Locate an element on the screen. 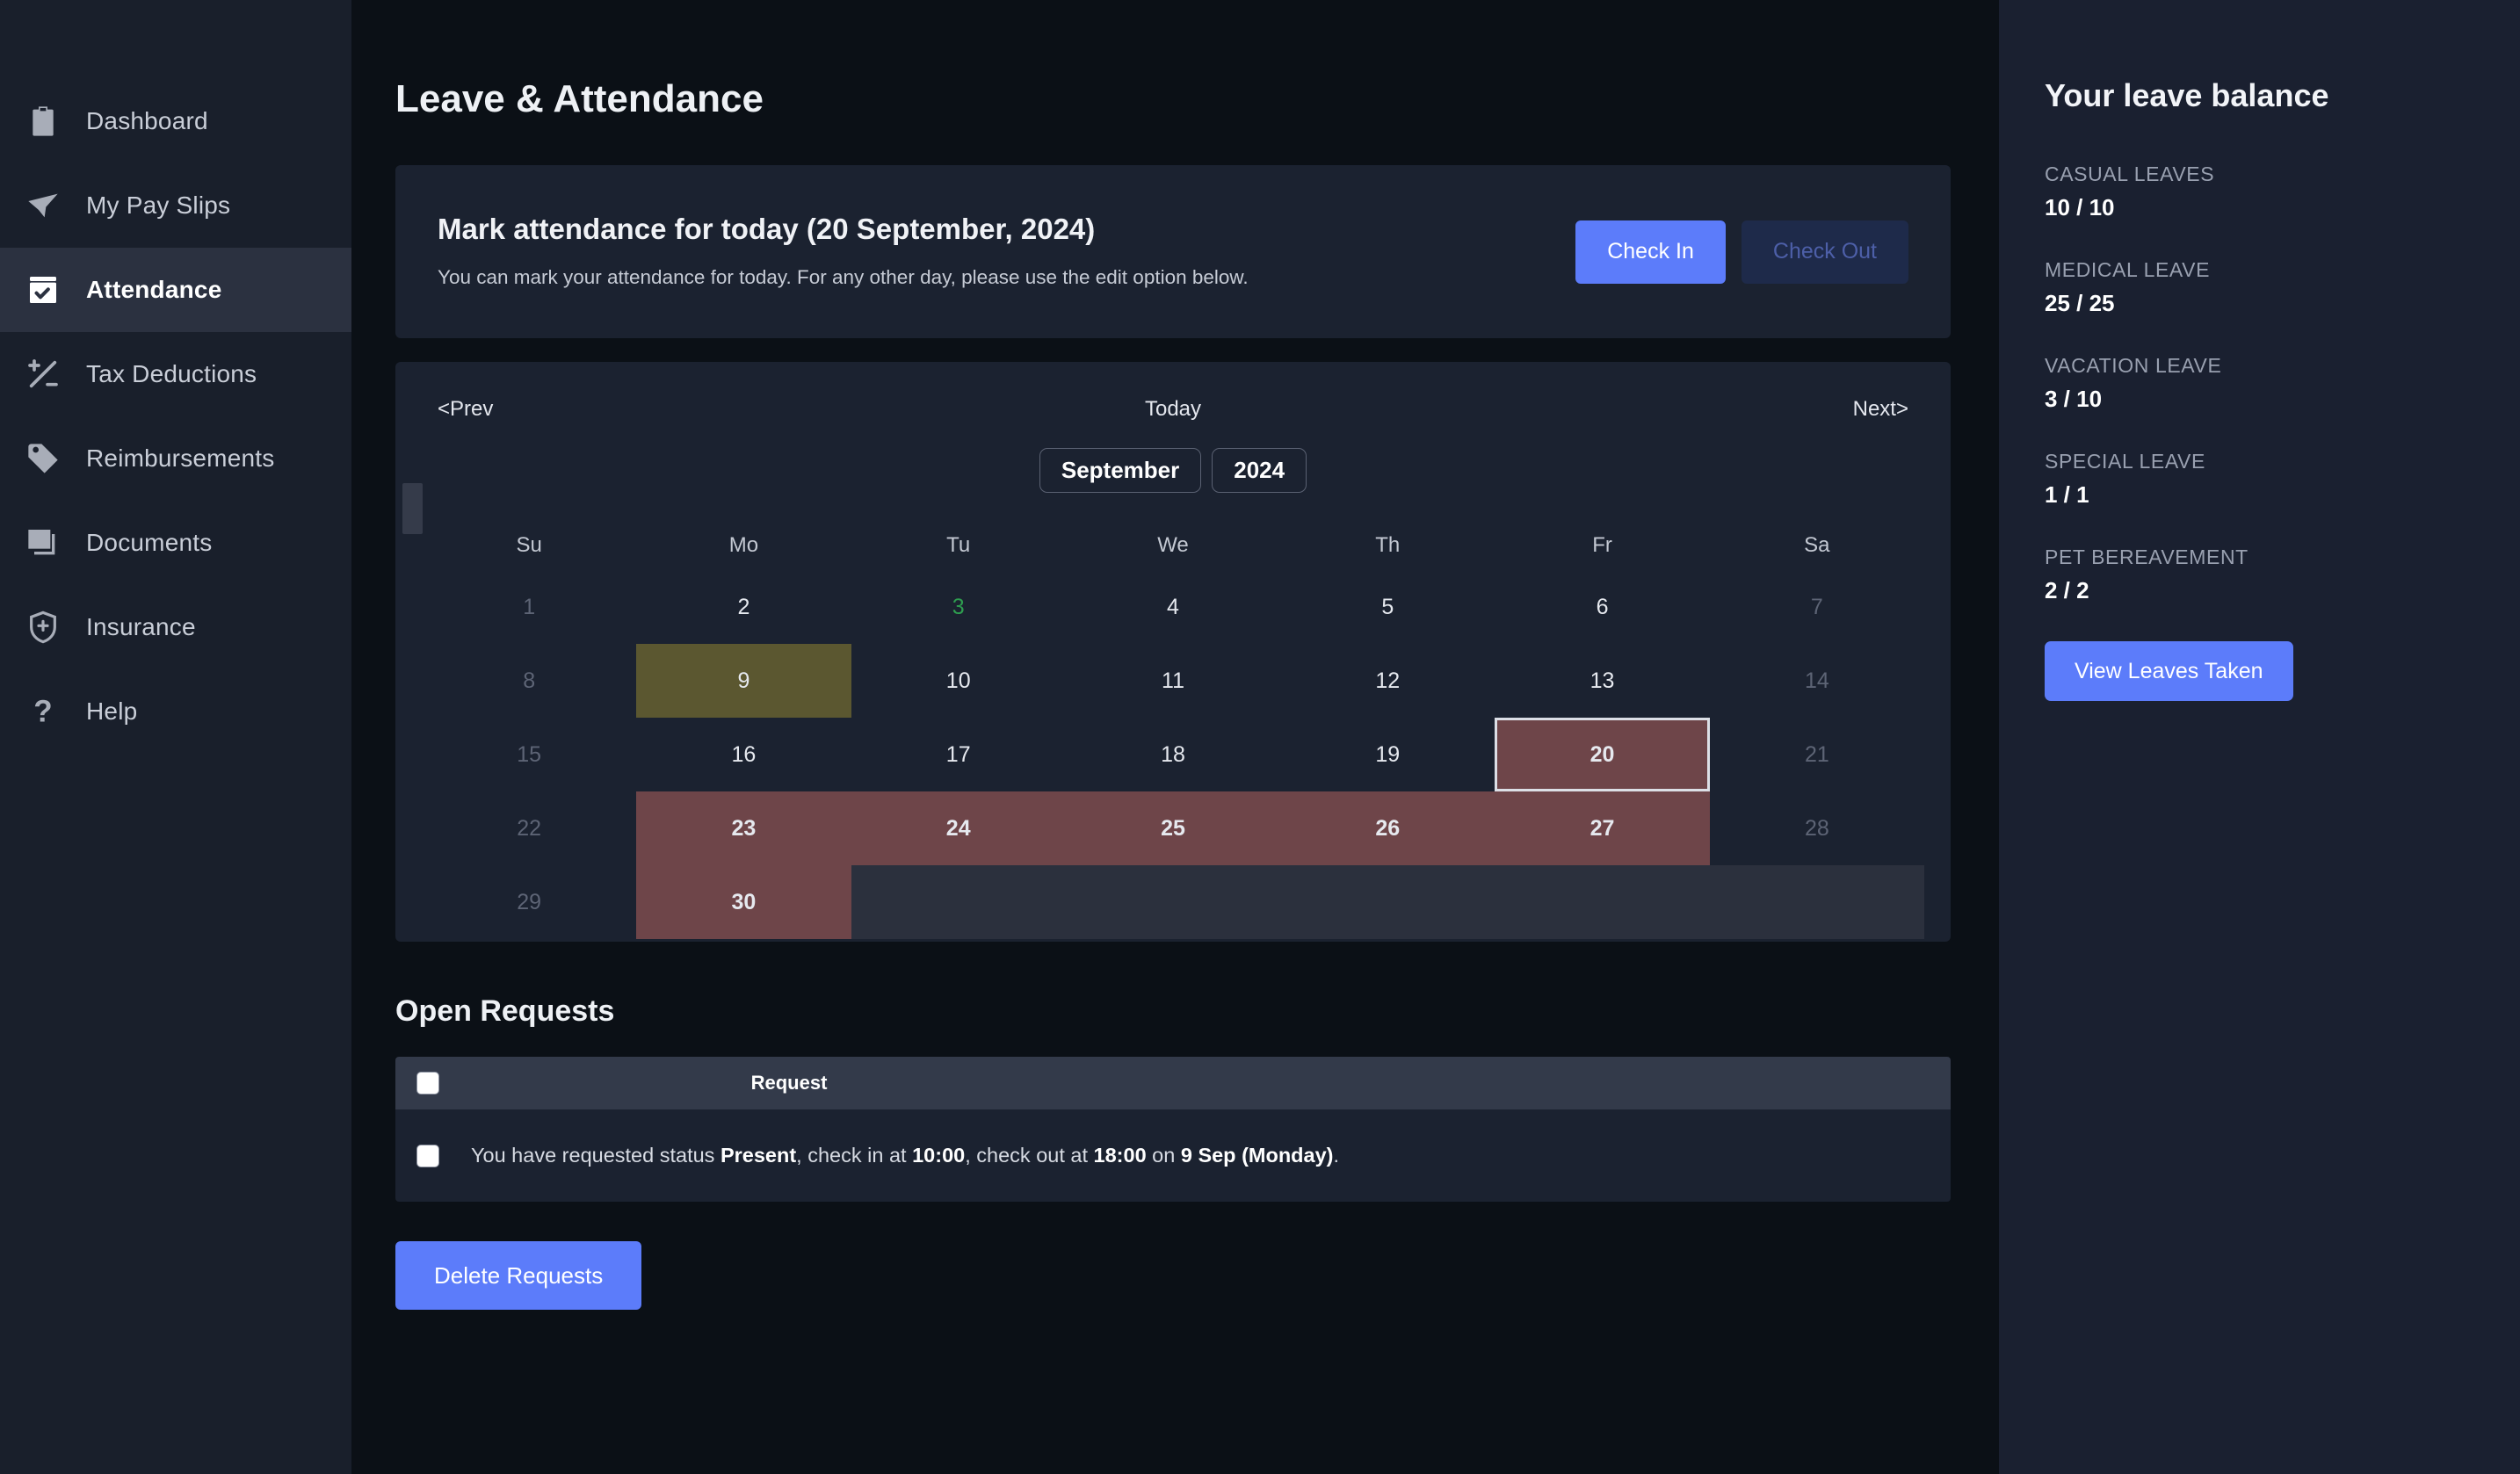  calendar-day-4: 4 is located at coordinates (1173, 607).